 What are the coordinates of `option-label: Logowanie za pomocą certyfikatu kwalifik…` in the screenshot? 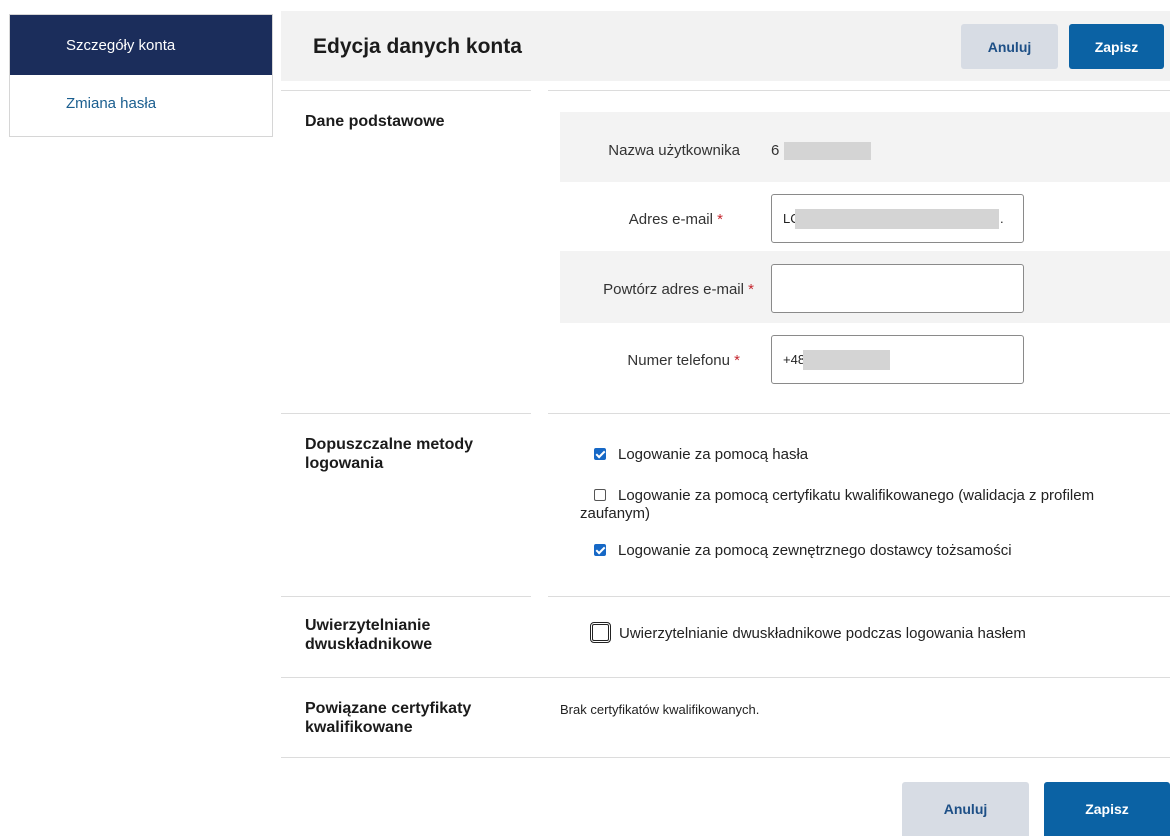 It's located at (837, 504).